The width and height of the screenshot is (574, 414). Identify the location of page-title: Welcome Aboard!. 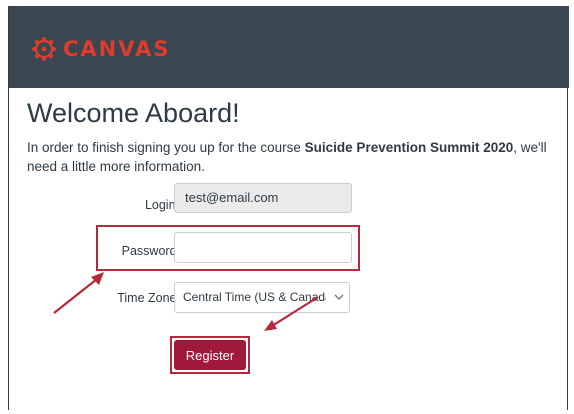
(133, 113).